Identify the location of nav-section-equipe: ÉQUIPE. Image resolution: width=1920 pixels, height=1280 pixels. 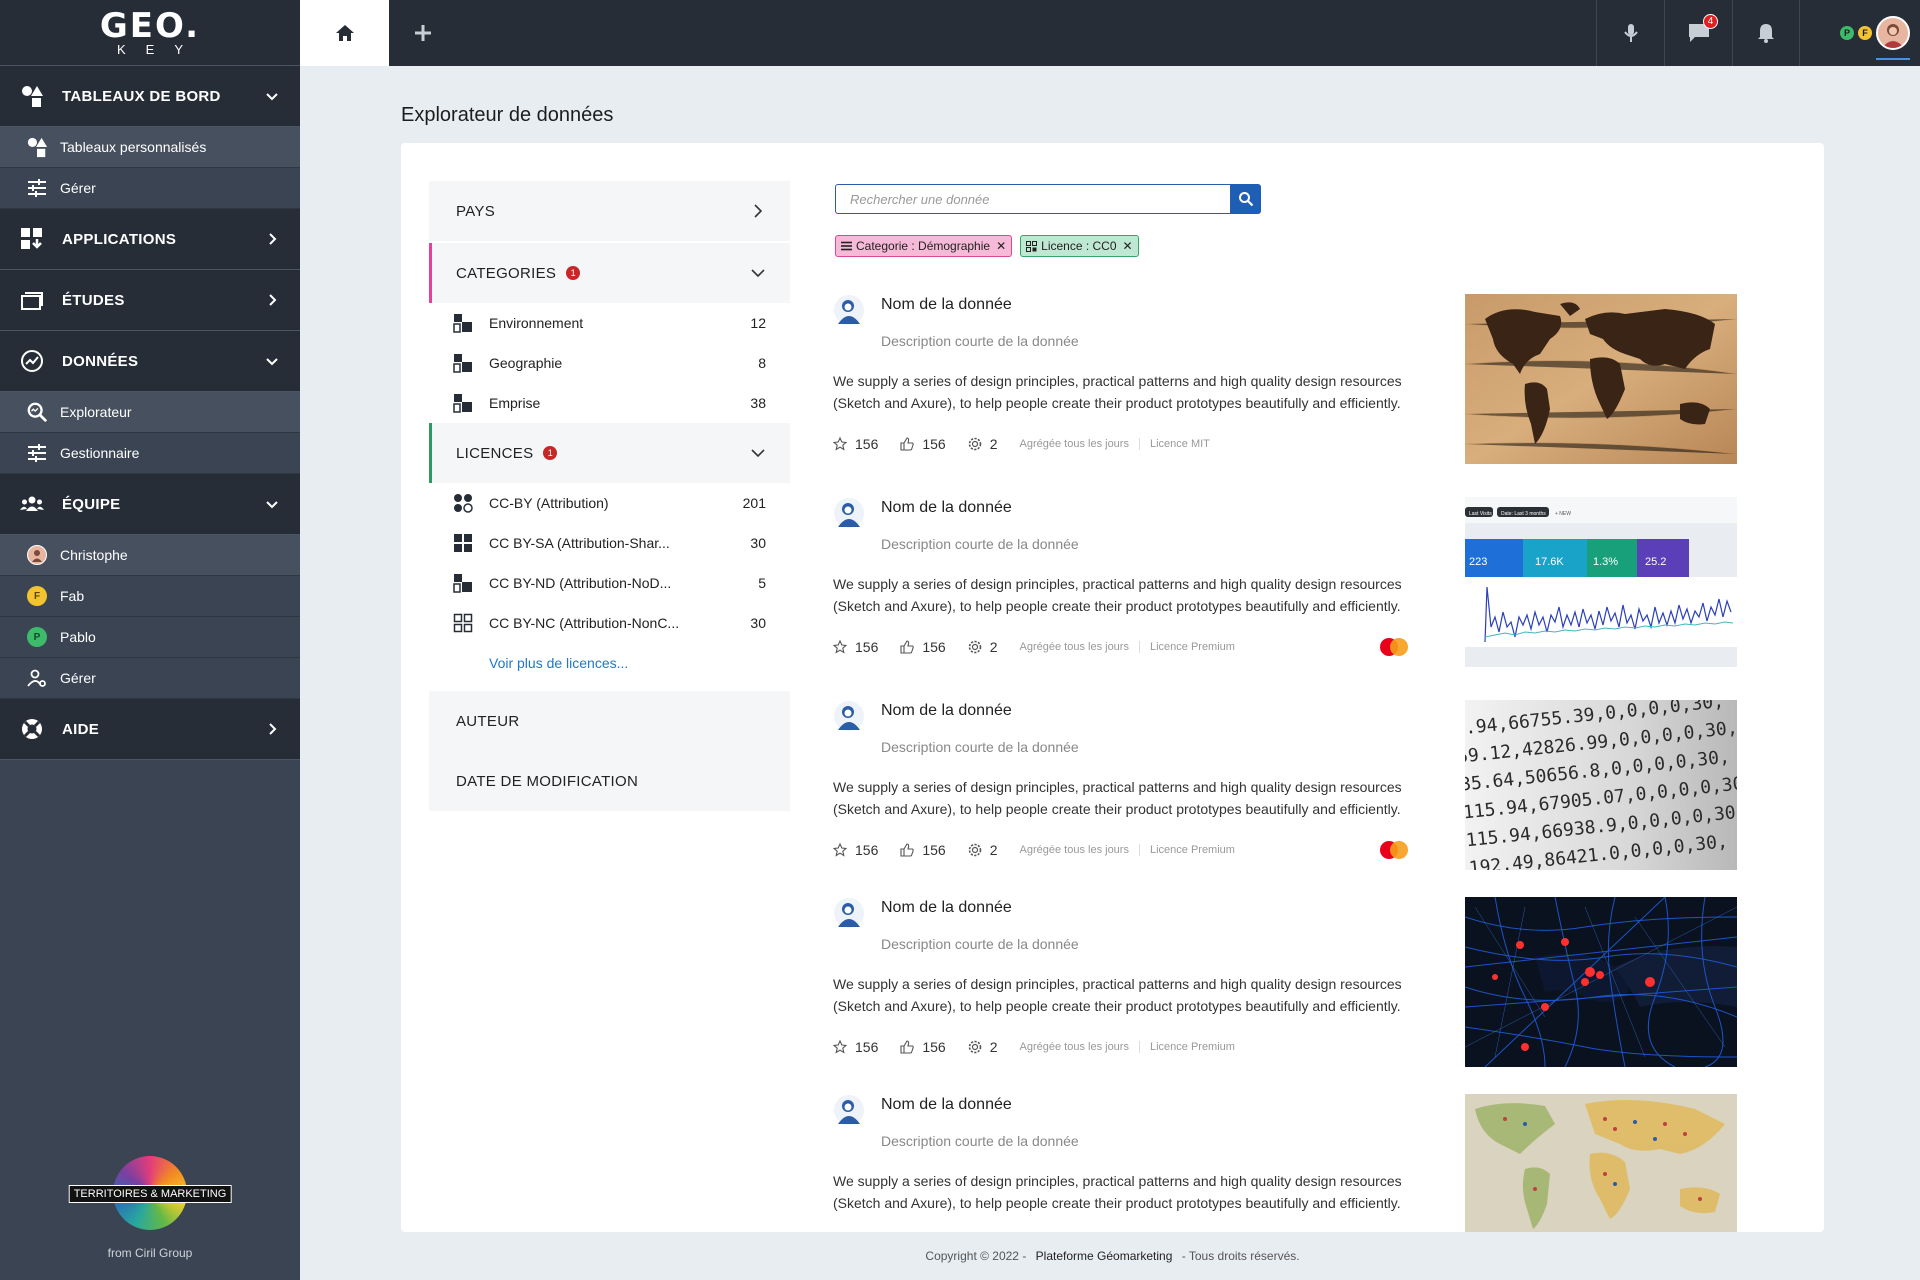
(150, 504).